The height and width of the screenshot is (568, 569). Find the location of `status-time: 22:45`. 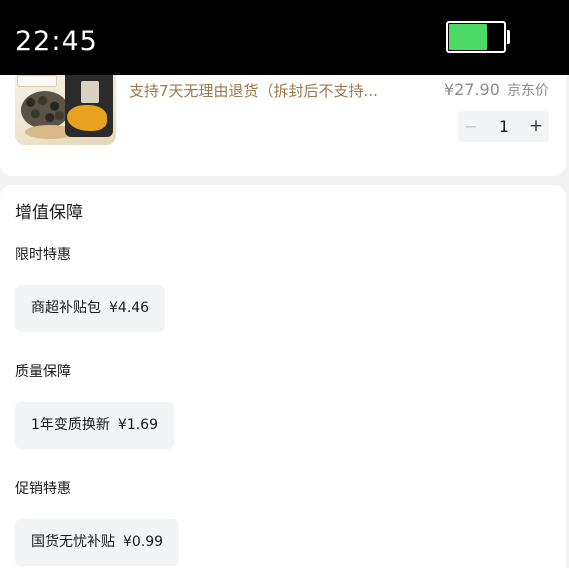

status-time: 22:45 is located at coordinates (56, 41).